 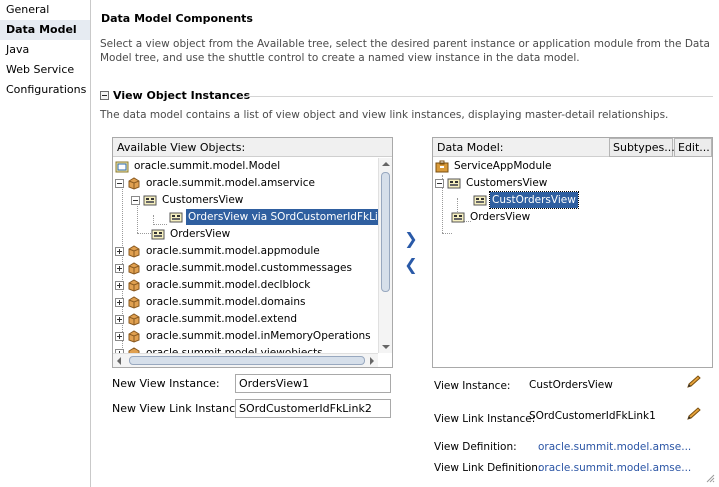 I want to click on tree-item-extend: oracle.summit.model.extend, so click(x=207, y=319).